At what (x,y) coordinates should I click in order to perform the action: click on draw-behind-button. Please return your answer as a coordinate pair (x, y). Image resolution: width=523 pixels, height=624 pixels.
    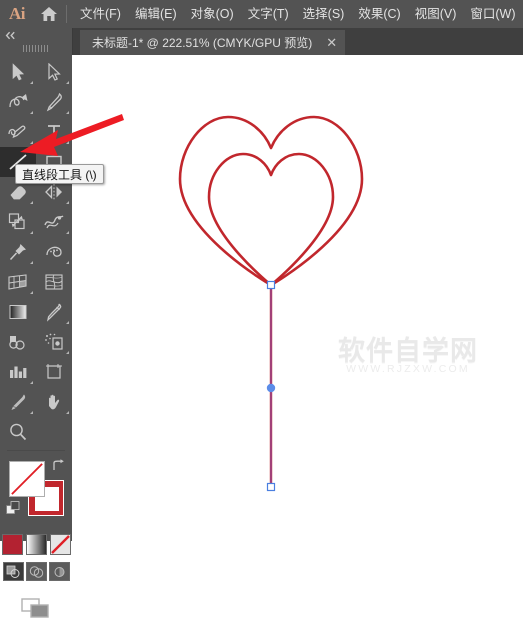
    Looking at the image, I should click on (36, 571).